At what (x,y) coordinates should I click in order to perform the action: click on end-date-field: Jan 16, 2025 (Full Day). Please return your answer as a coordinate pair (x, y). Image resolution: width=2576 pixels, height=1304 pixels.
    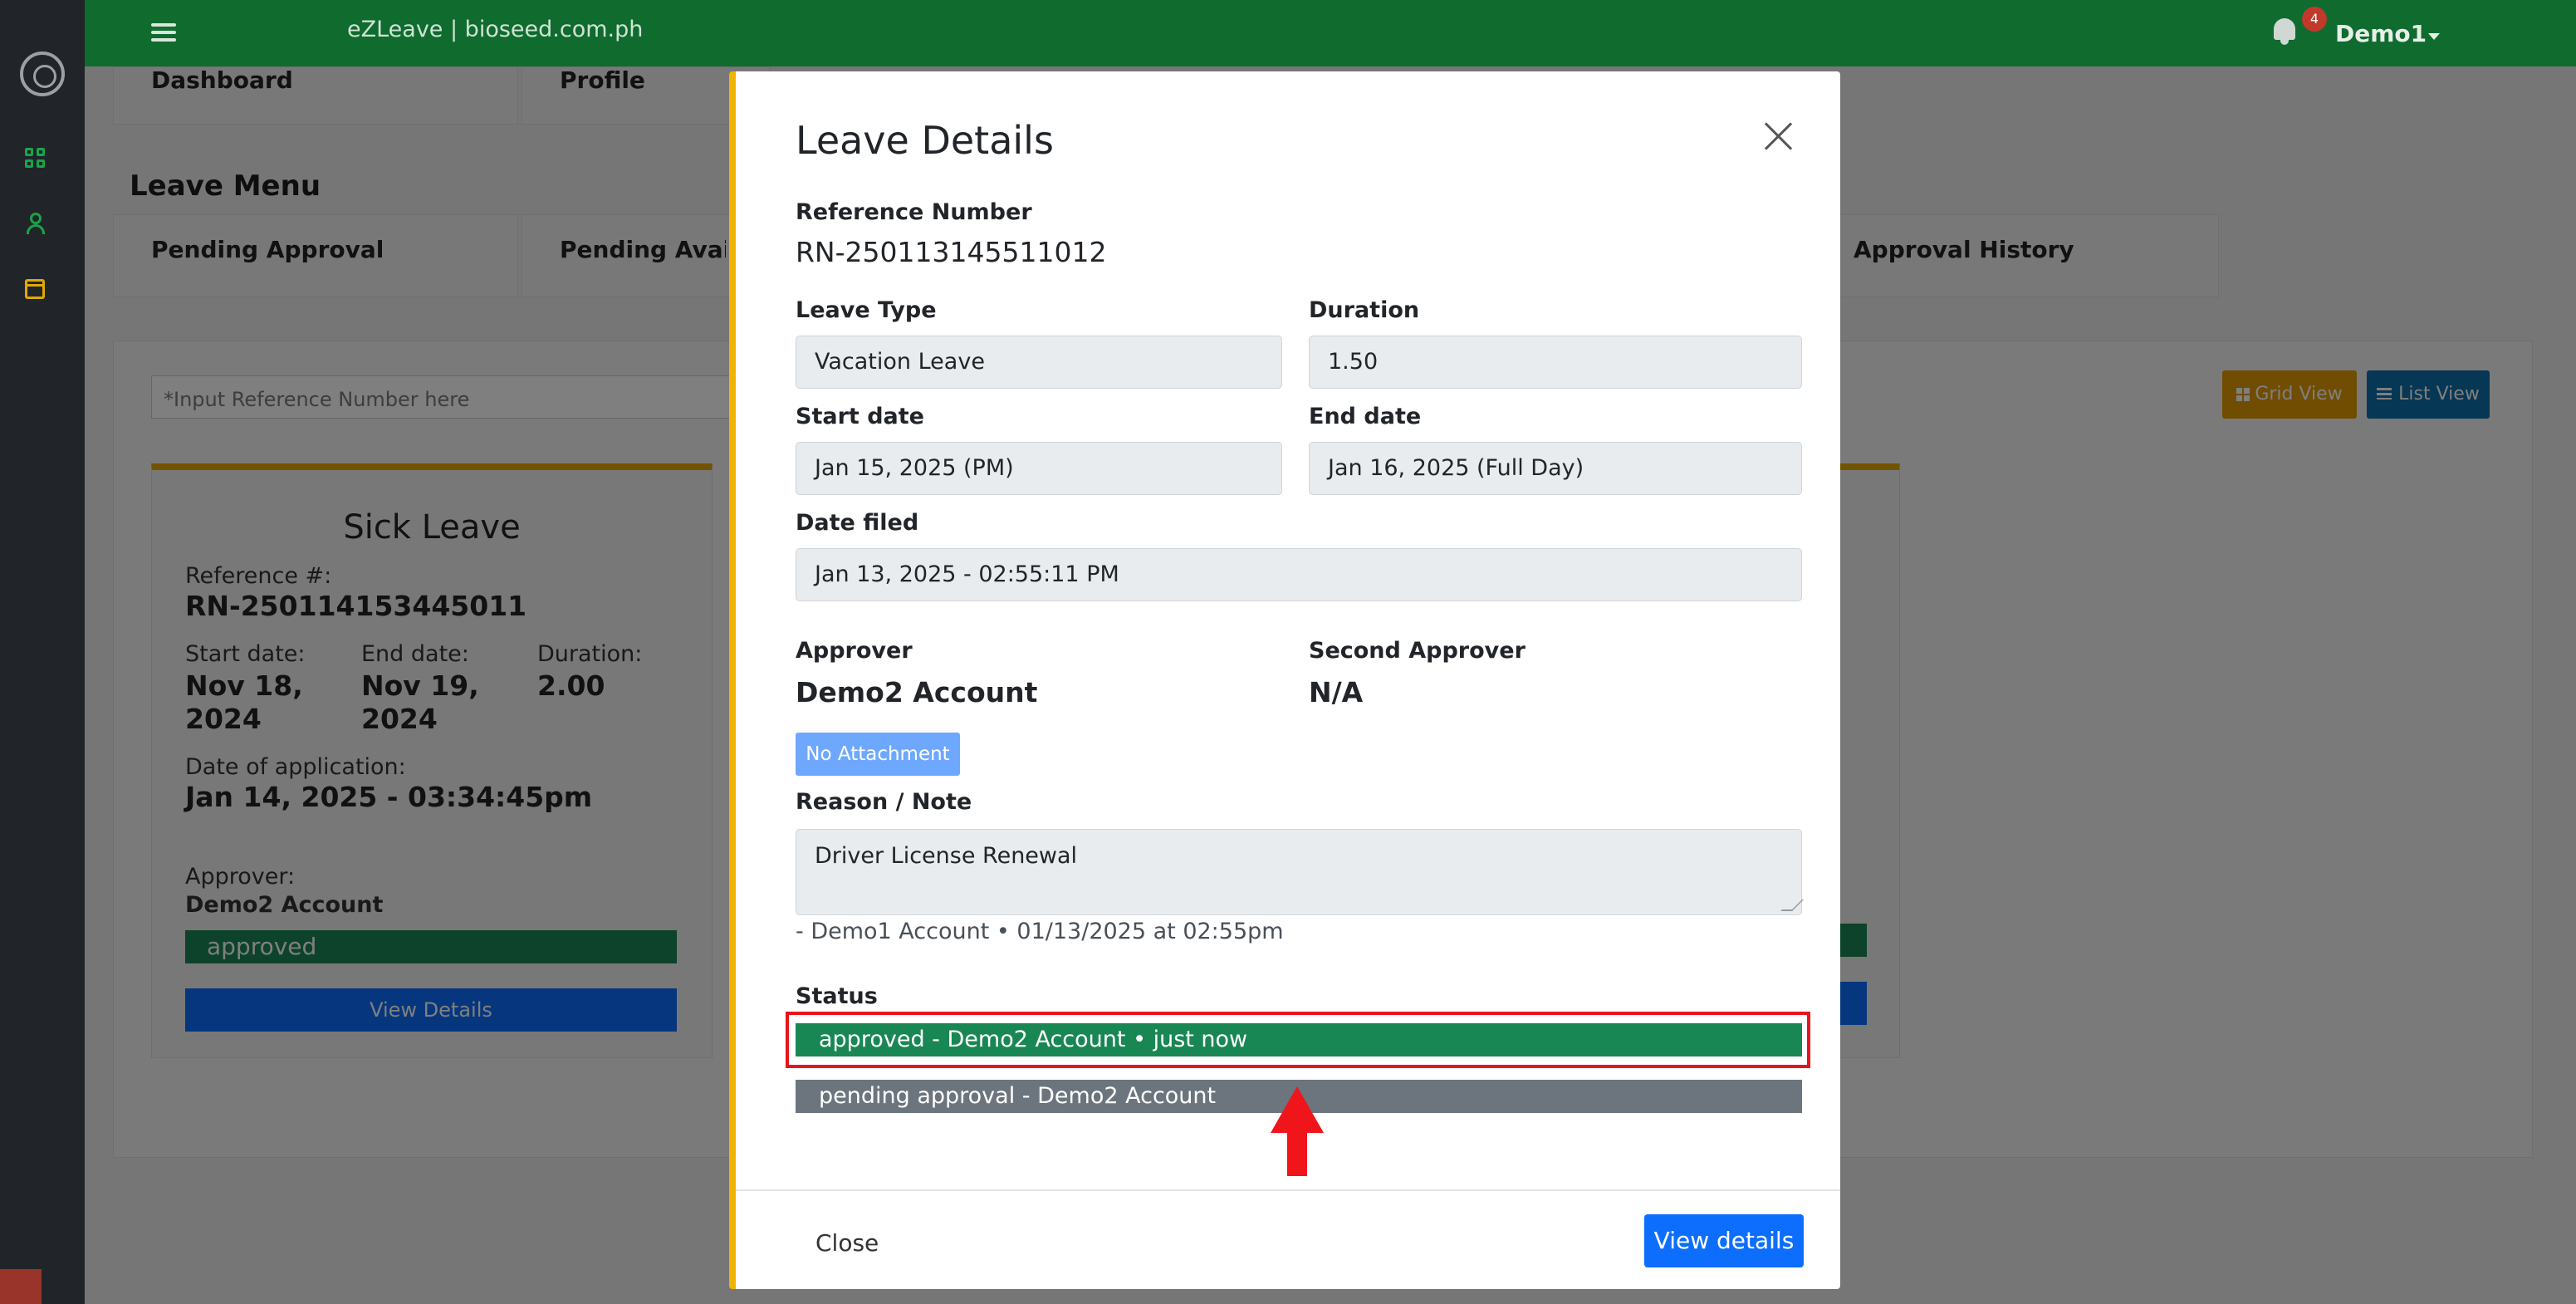
    Looking at the image, I should click on (1556, 469).